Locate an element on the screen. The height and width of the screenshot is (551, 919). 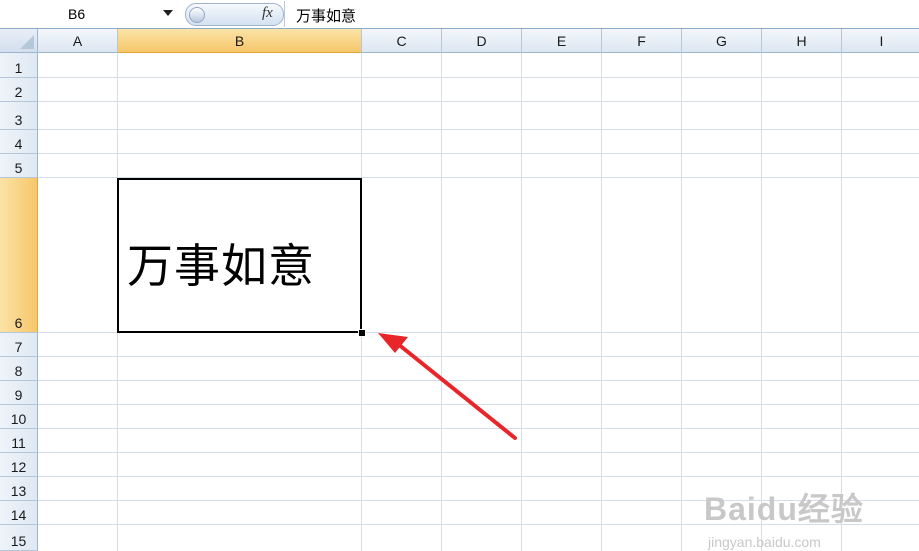
arrow-shaft is located at coordinates (456, 391).